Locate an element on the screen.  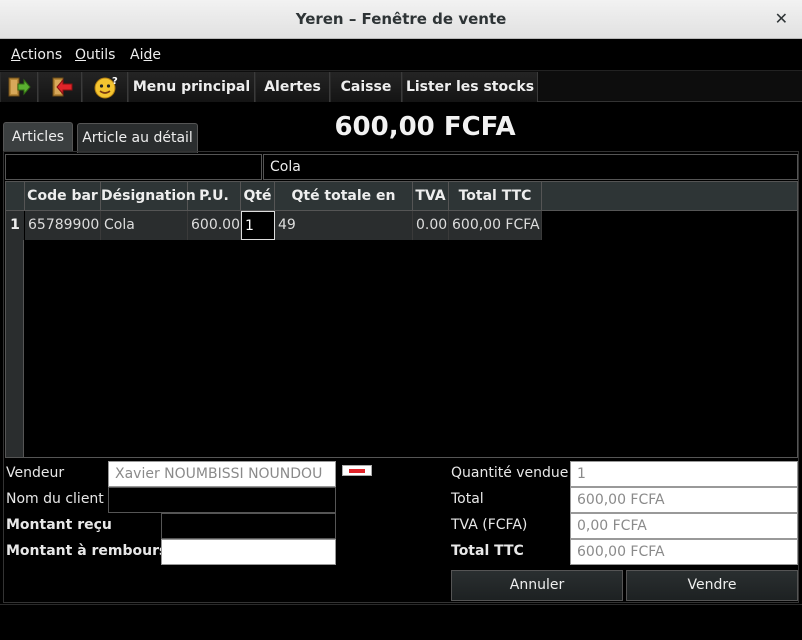
col-code-bar: Code bar is located at coordinates (63, 196).